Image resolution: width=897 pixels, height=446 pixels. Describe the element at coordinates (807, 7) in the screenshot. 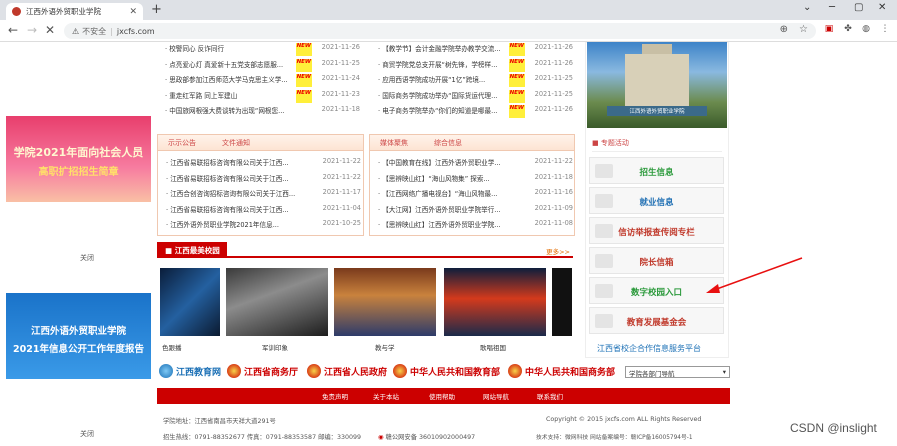

I see `tab-search-icon: ⌄` at that location.